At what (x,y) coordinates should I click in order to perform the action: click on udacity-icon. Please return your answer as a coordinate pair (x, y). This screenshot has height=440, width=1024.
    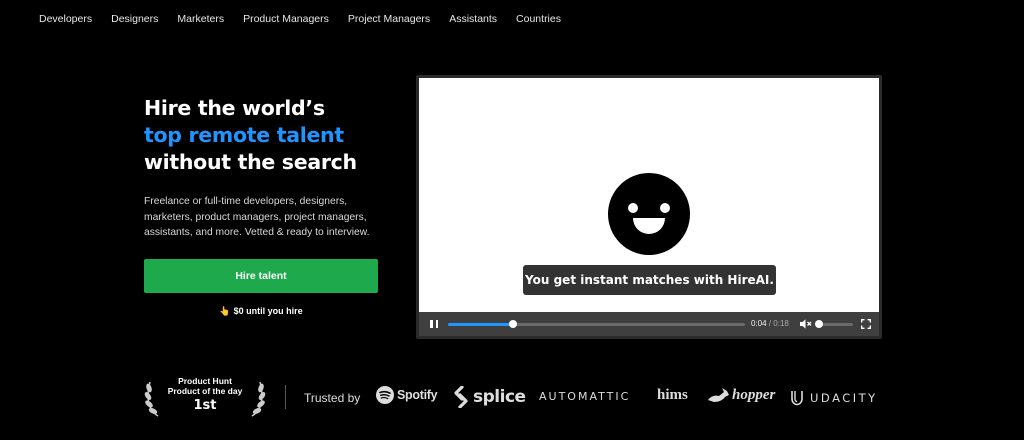
    Looking at the image, I should click on (797, 398).